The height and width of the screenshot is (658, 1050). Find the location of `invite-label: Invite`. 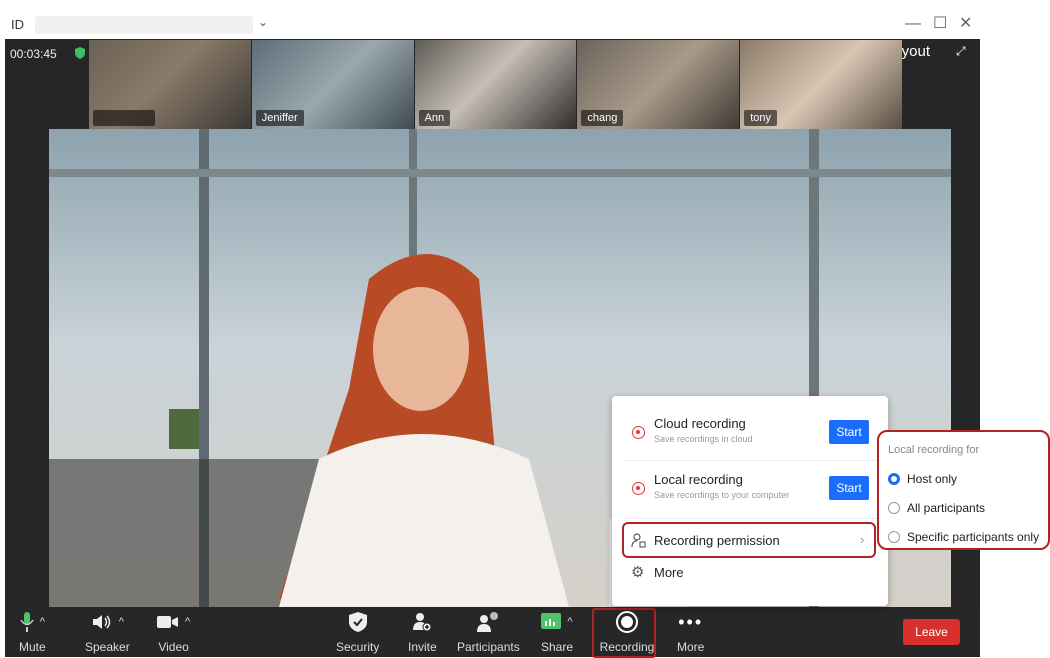

invite-label: Invite is located at coordinates (422, 647).